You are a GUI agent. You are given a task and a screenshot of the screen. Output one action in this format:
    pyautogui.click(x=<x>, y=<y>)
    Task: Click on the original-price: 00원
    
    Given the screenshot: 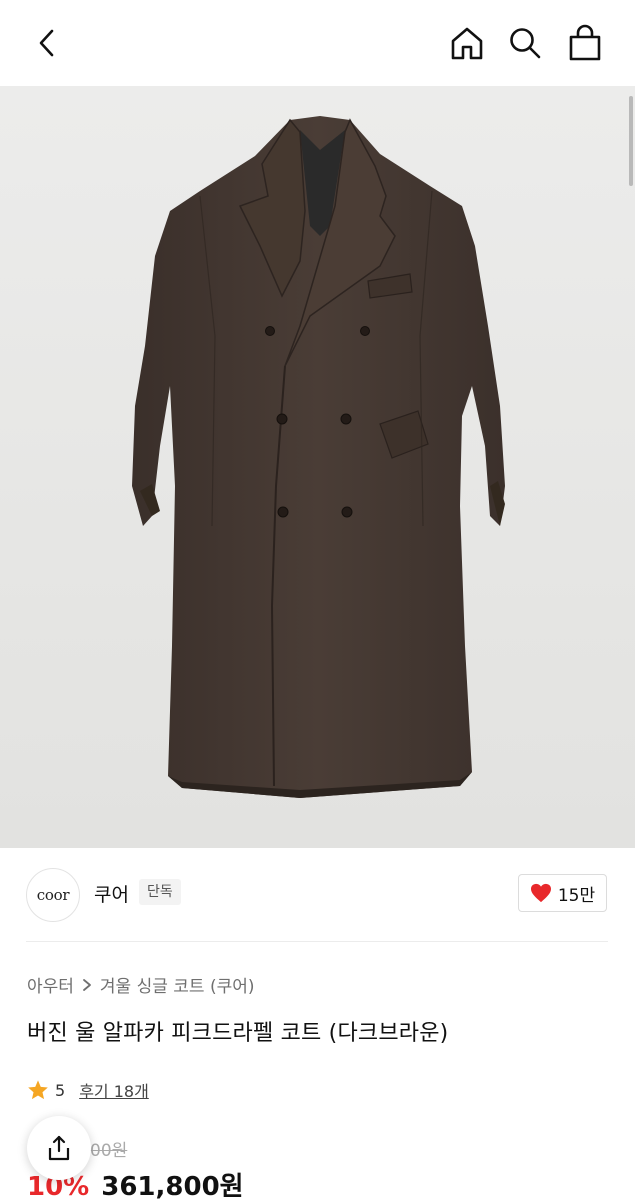 What is the action you would take?
    pyautogui.click(x=109, y=1151)
    